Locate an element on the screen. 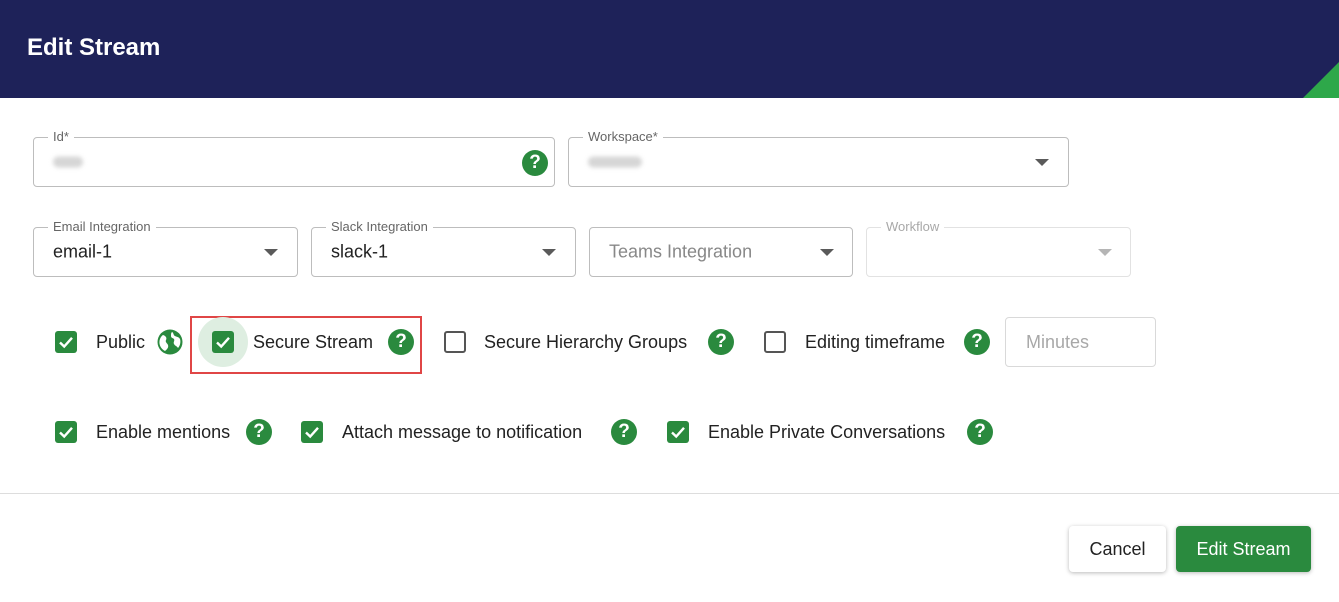 The height and width of the screenshot is (602, 1339). secure-stream-label: Secure Stream is located at coordinates (313, 342).